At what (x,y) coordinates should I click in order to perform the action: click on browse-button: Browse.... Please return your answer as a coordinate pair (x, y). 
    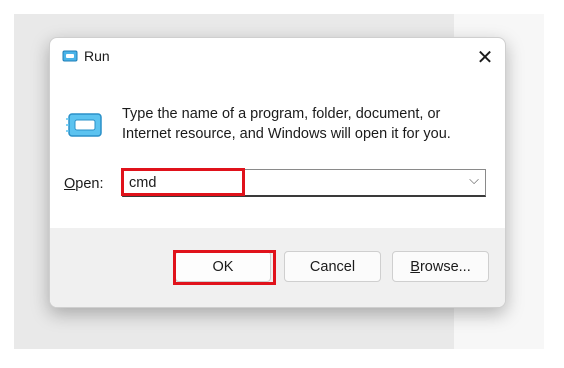
    Looking at the image, I should click on (440, 266).